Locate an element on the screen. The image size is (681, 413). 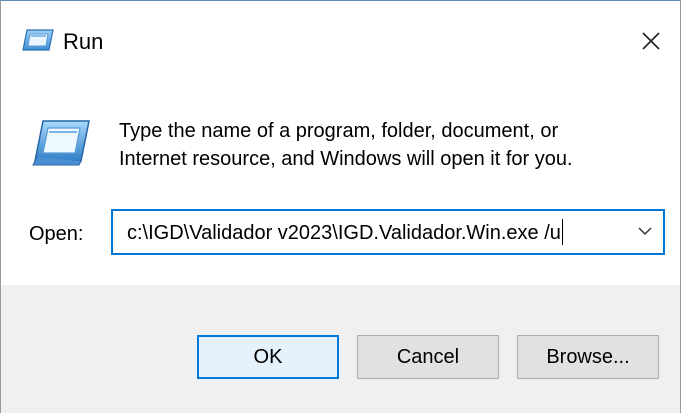
chevron-down-icon is located at coordinates (645, 232).